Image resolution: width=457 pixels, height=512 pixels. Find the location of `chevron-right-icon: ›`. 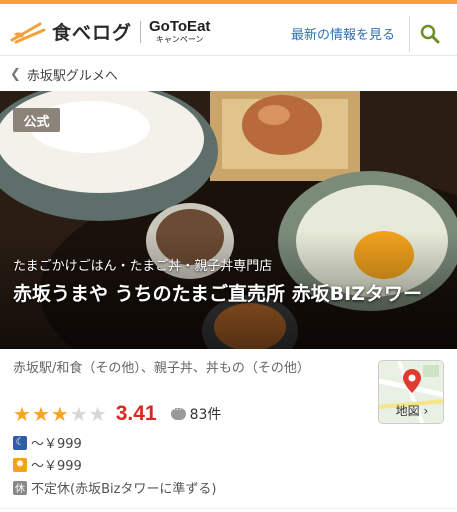

chevron-right-icon: › is located at coordinates (426, 411).